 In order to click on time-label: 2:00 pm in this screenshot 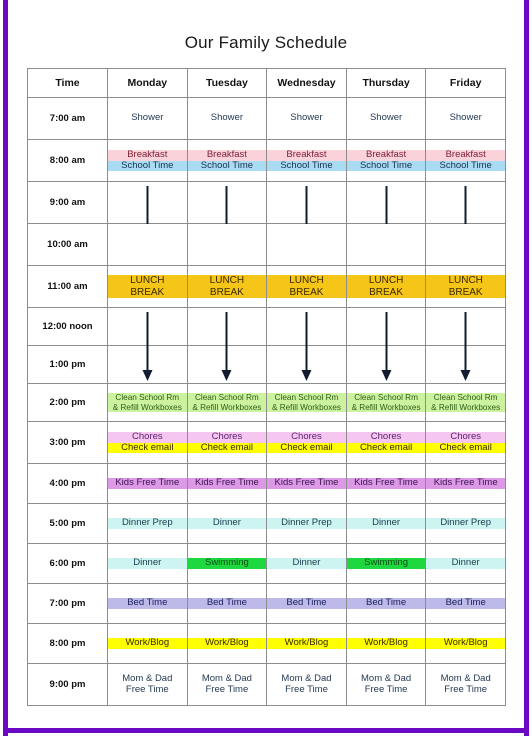, I will do `click(67, 402)`.